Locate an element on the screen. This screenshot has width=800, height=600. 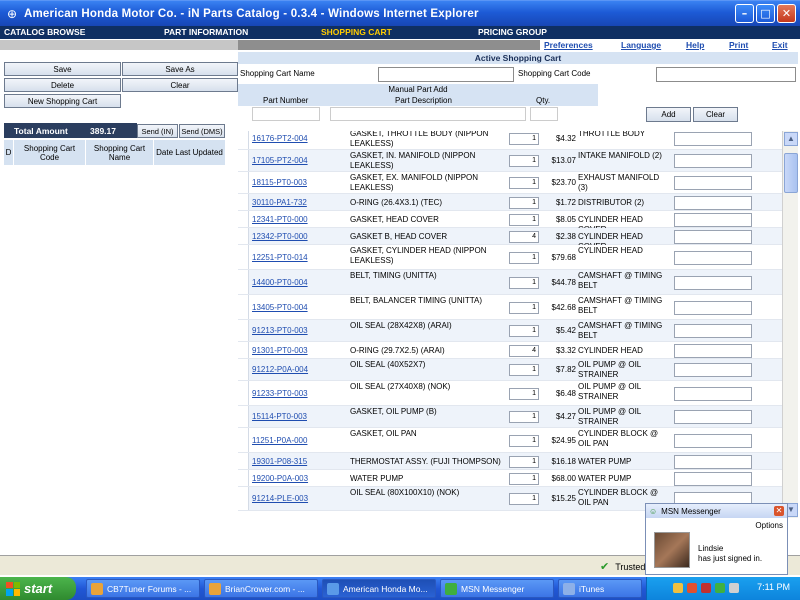
manual-part-description-input is located at coordinates (428, 114).